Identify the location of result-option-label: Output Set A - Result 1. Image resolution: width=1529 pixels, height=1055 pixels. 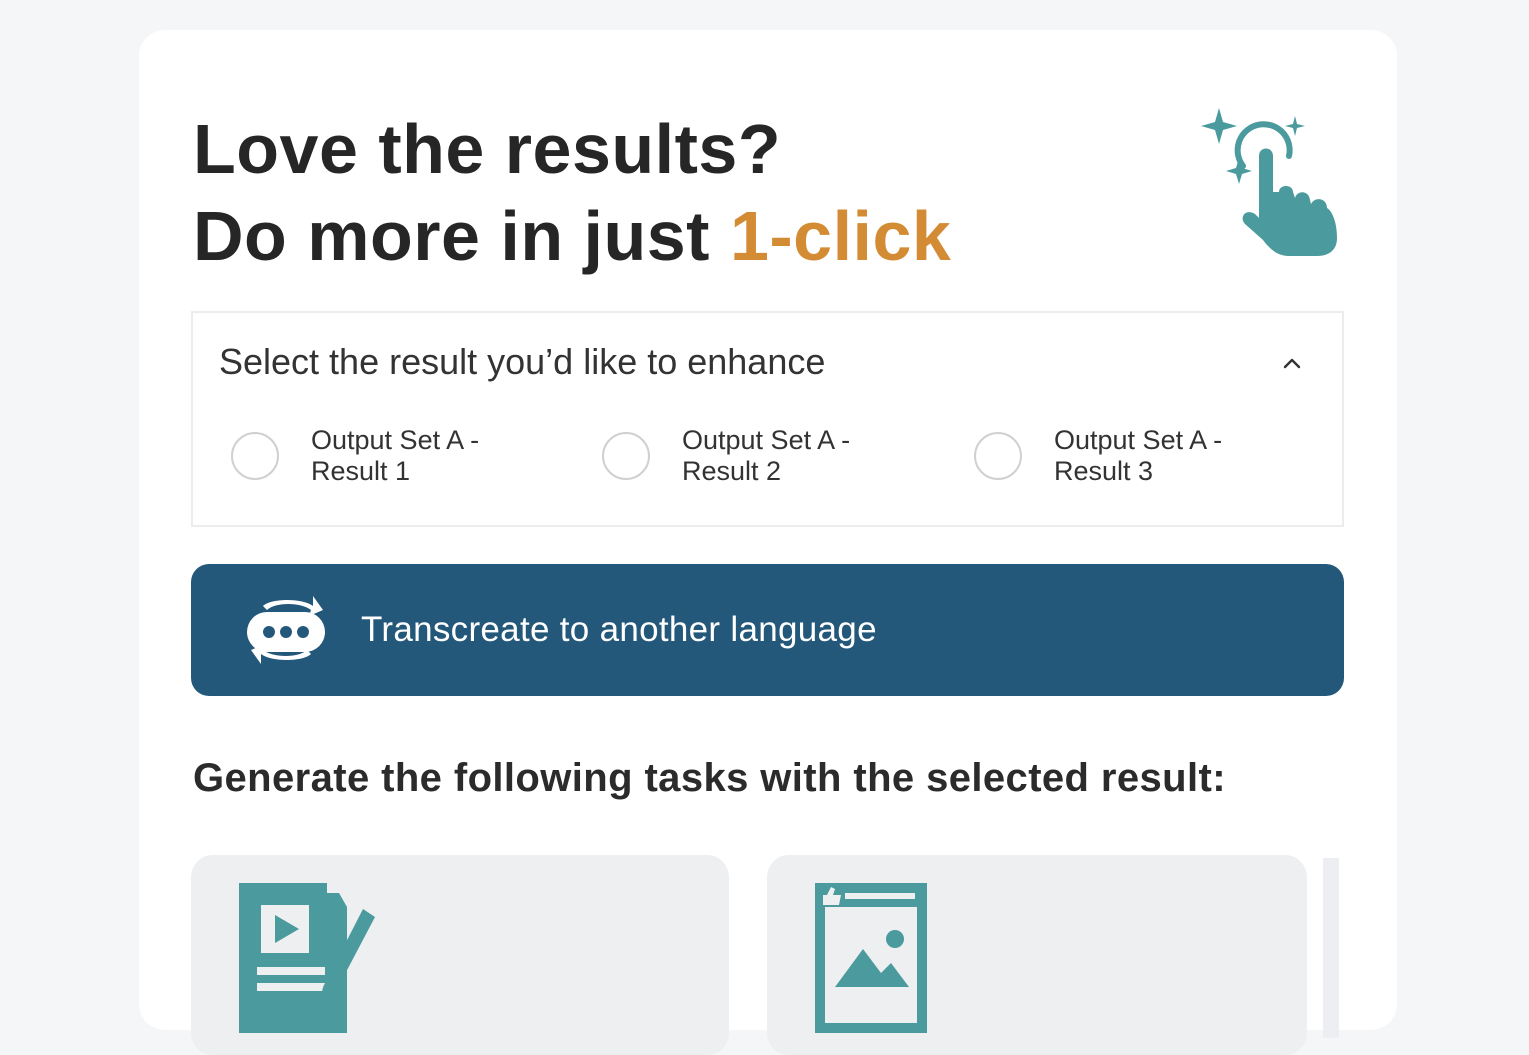
(395, 455).